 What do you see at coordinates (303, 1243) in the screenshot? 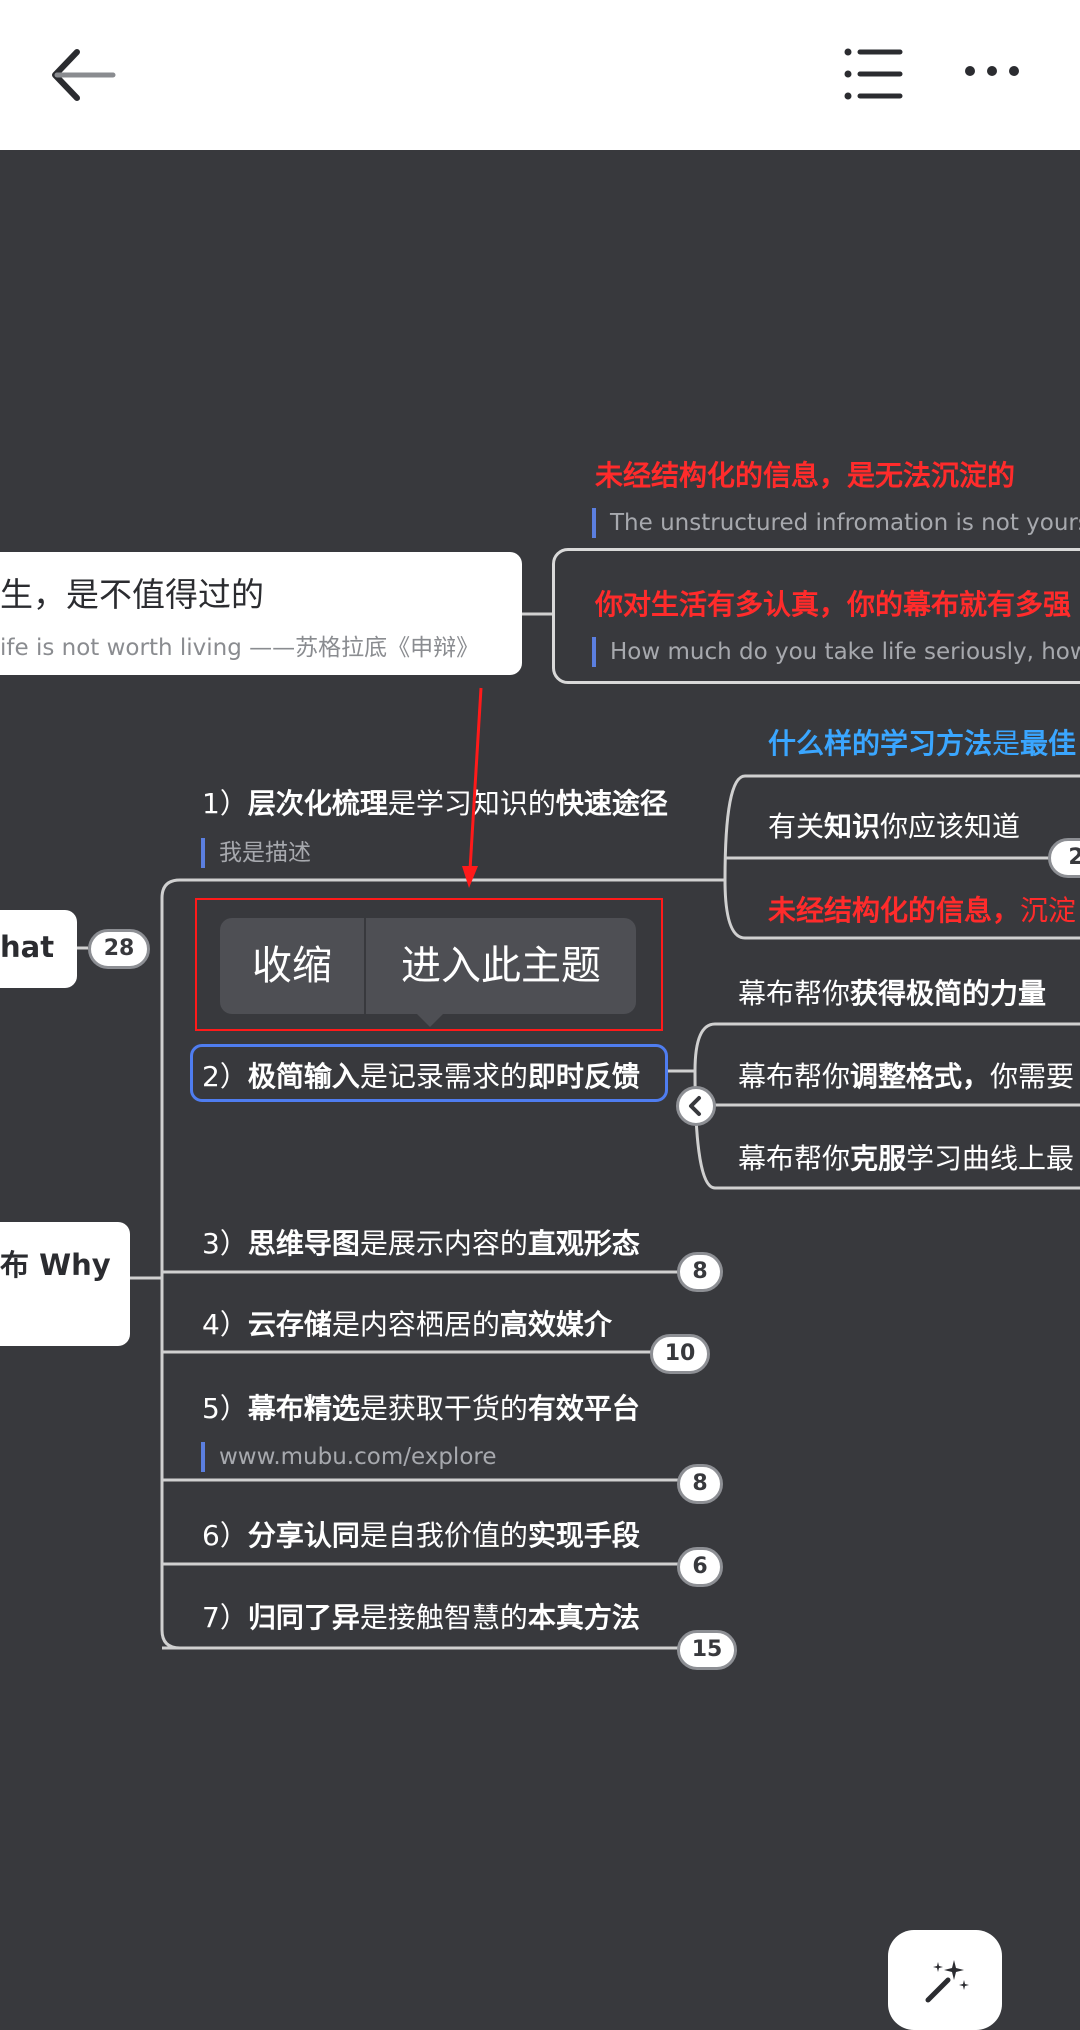
I see `topic-3-key: 思维导图` at bounding box center [303, 1243].